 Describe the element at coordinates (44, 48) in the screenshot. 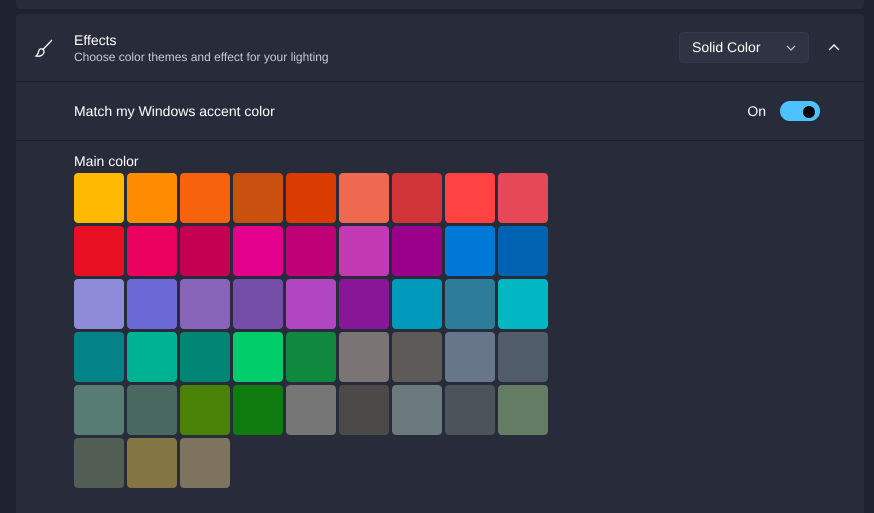

I see `paintbrush-icon` at that location.